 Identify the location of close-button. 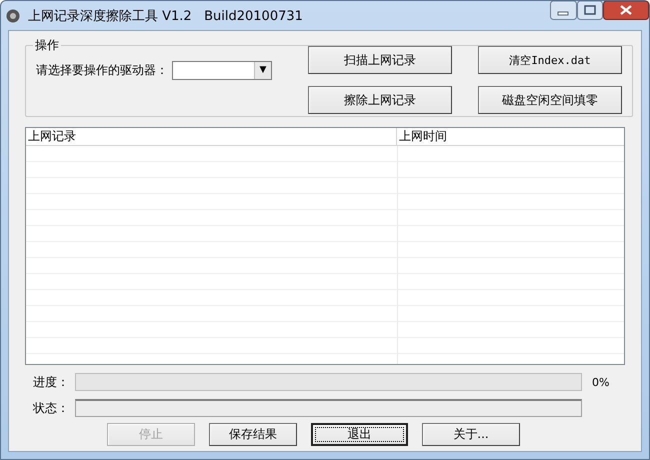
(626, 10).